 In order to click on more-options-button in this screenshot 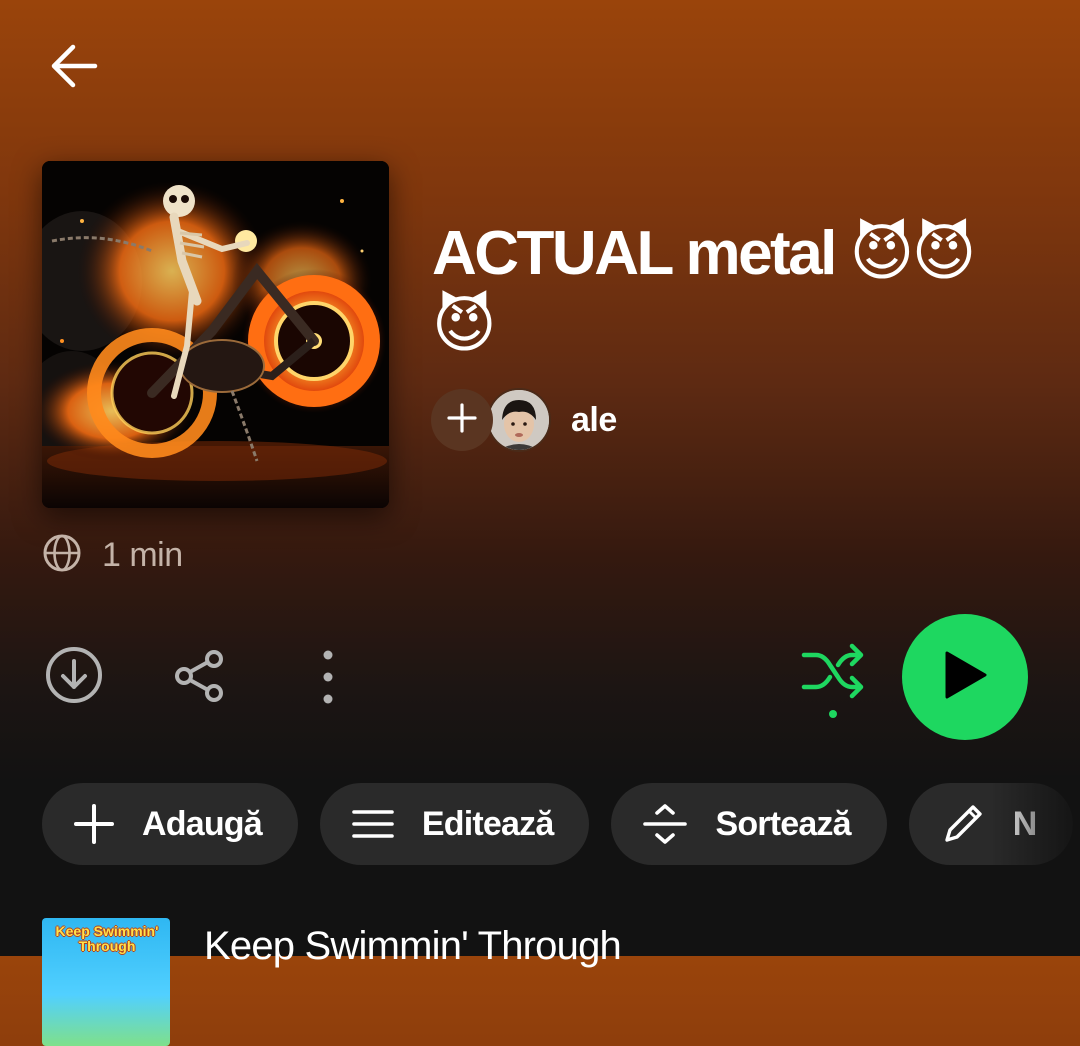, I will do `click(328, 677)`.